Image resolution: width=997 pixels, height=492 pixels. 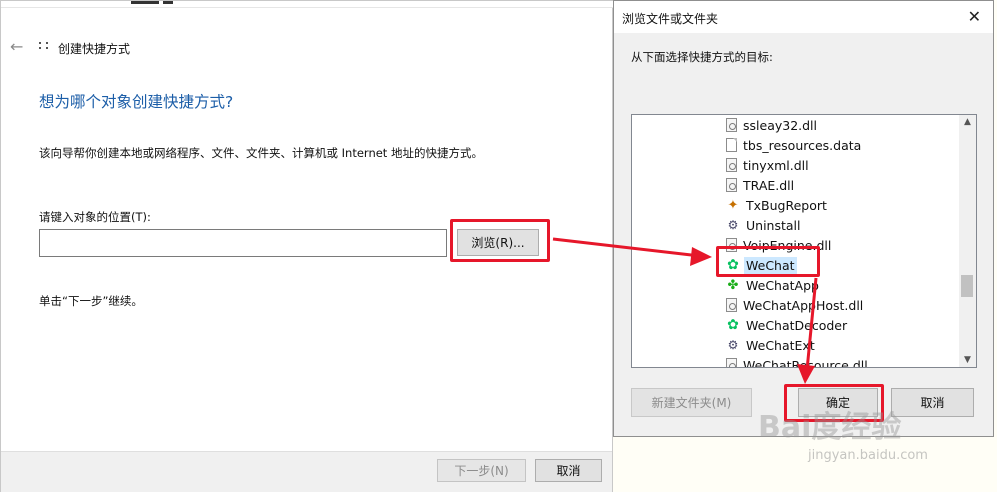 I want to click on watermark: Bai度经验, so click(x=830, y=427).